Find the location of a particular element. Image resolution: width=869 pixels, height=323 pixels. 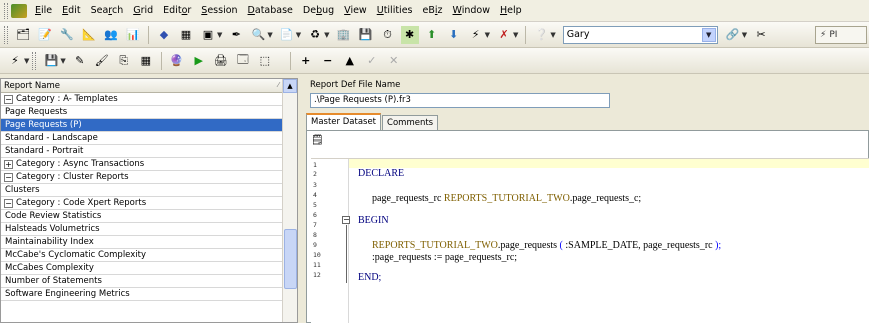

menu-utilities: Utilities is located at coordinates (395, 11).